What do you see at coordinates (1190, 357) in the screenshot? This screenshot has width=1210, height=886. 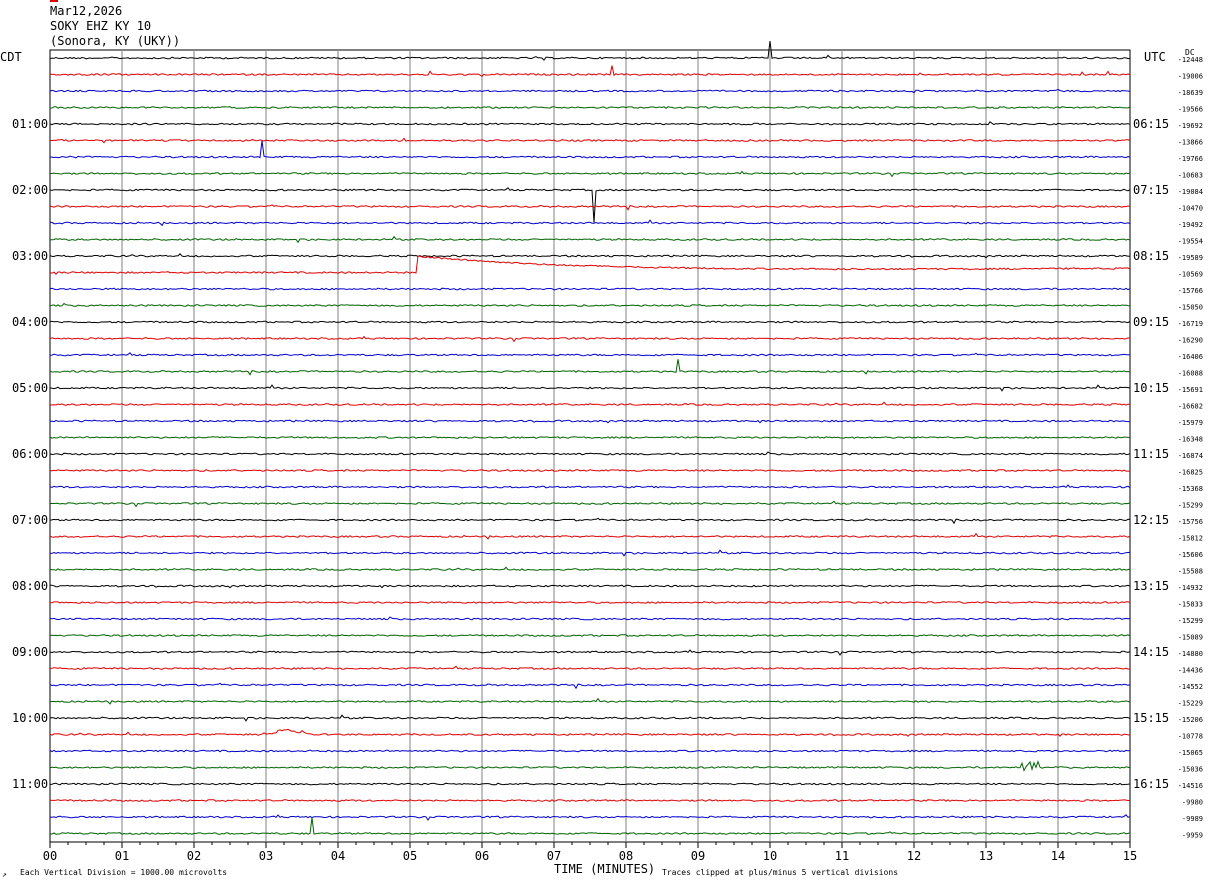 I see `trace-offset-label: -16406` at bounding box center [1190, 357].